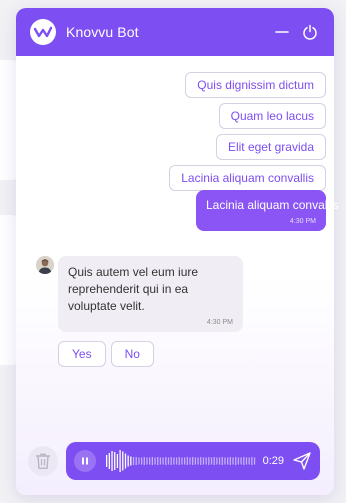 This screenshot has width=346, height=503. What do you see at coordinates (282, 32) in the screenshot?
I see `minimize-icon` at bounding box center [282, 32].